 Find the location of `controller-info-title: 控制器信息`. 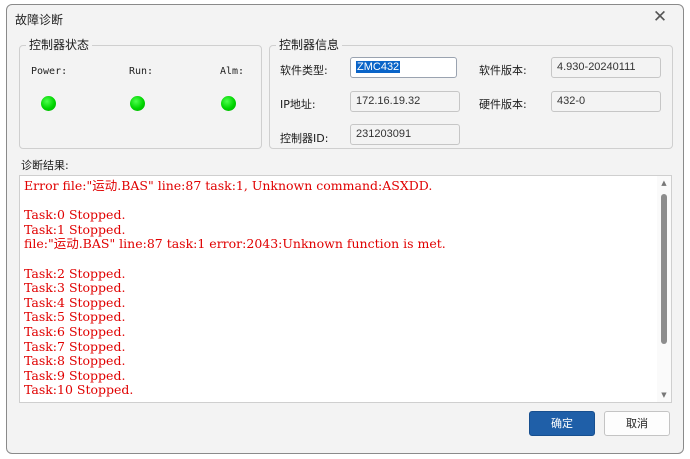

controller-info-title: 控制器信息 is located at coordinates (309, 45).